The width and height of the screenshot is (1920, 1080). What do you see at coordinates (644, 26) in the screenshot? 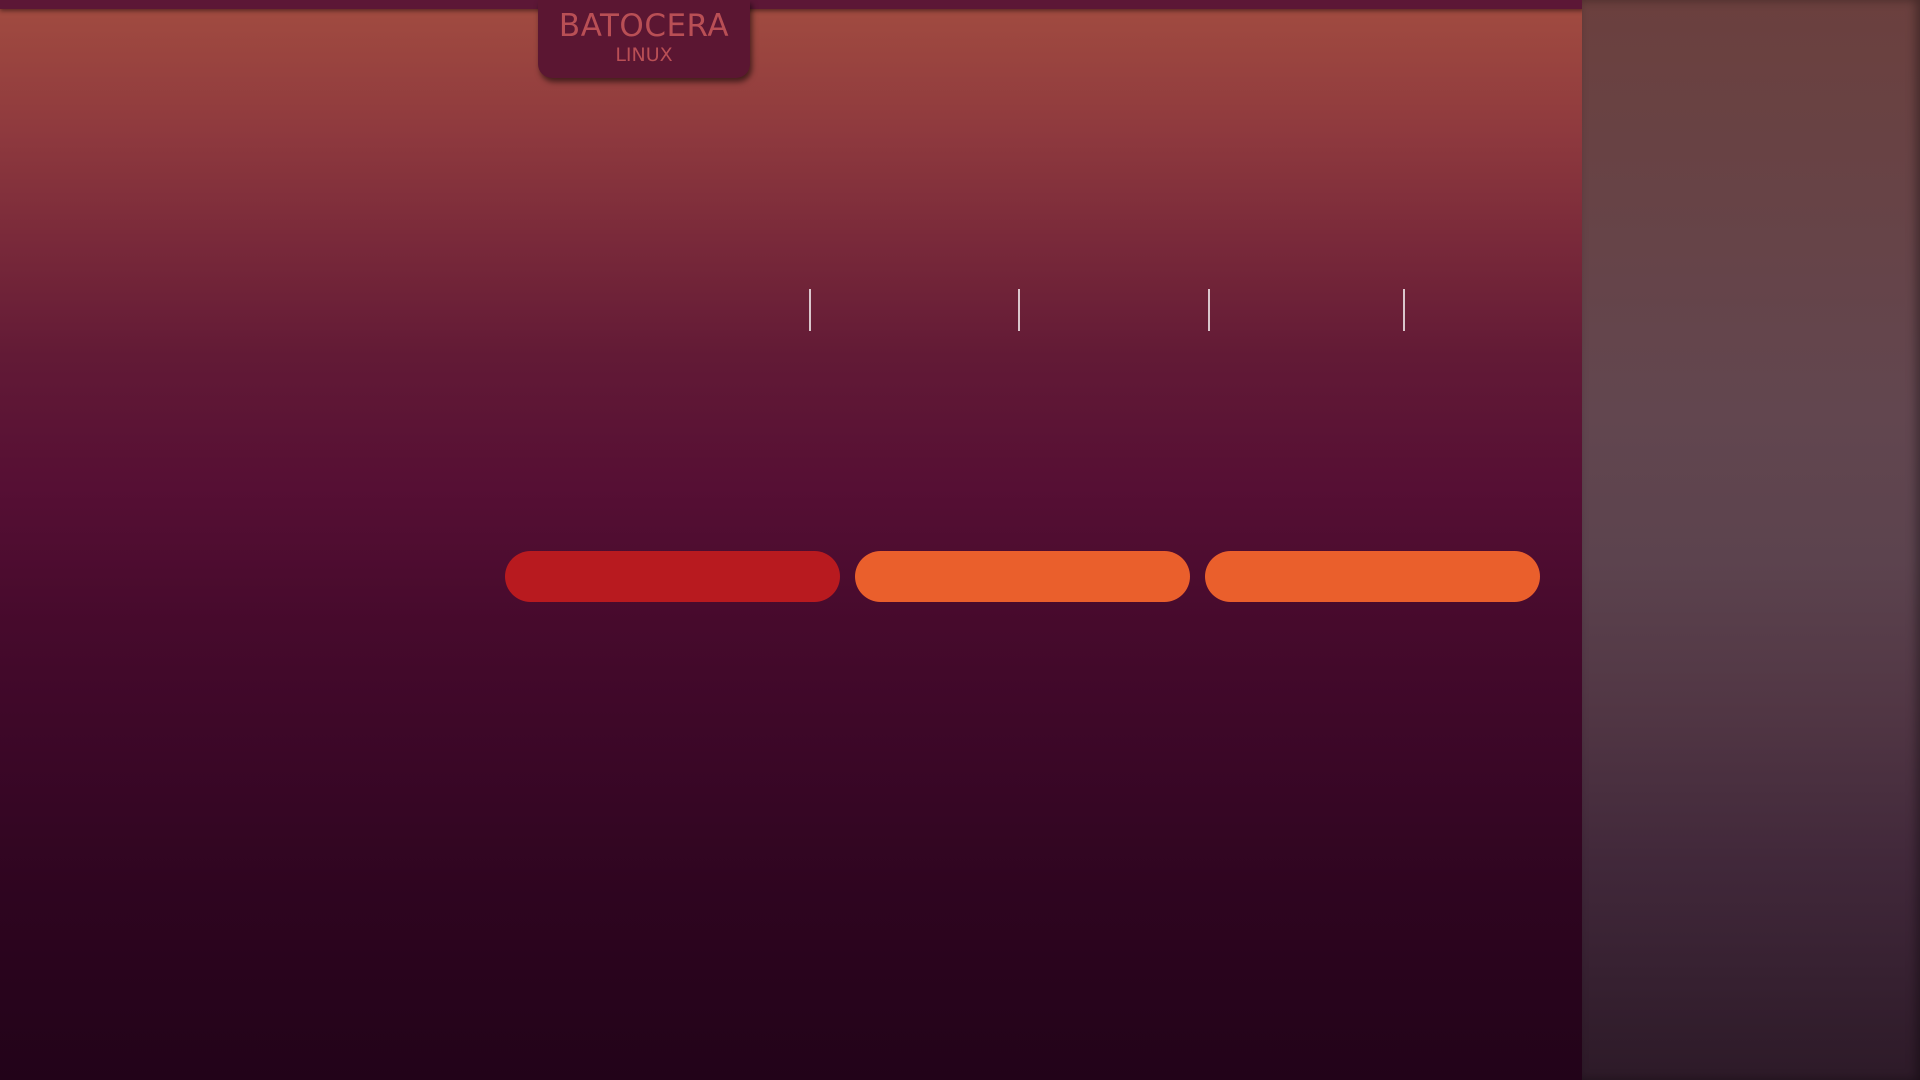
I see `logo-main-text: BATOCERA` at bounding box center [644, 26].